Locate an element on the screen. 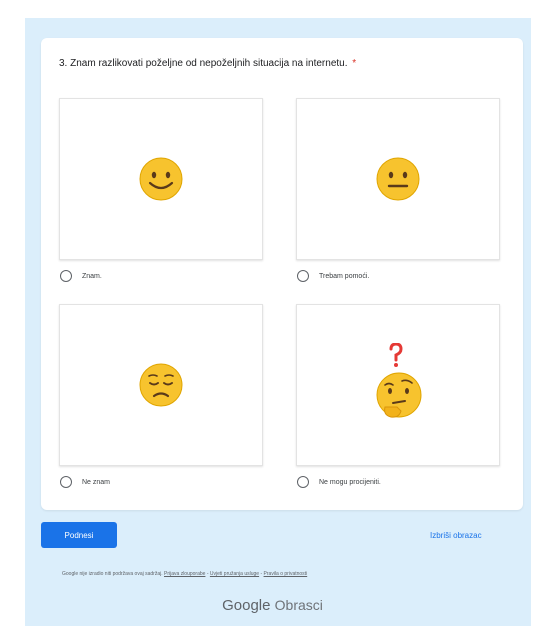  option-label: Ne znam is located at coordinates (96, 482).